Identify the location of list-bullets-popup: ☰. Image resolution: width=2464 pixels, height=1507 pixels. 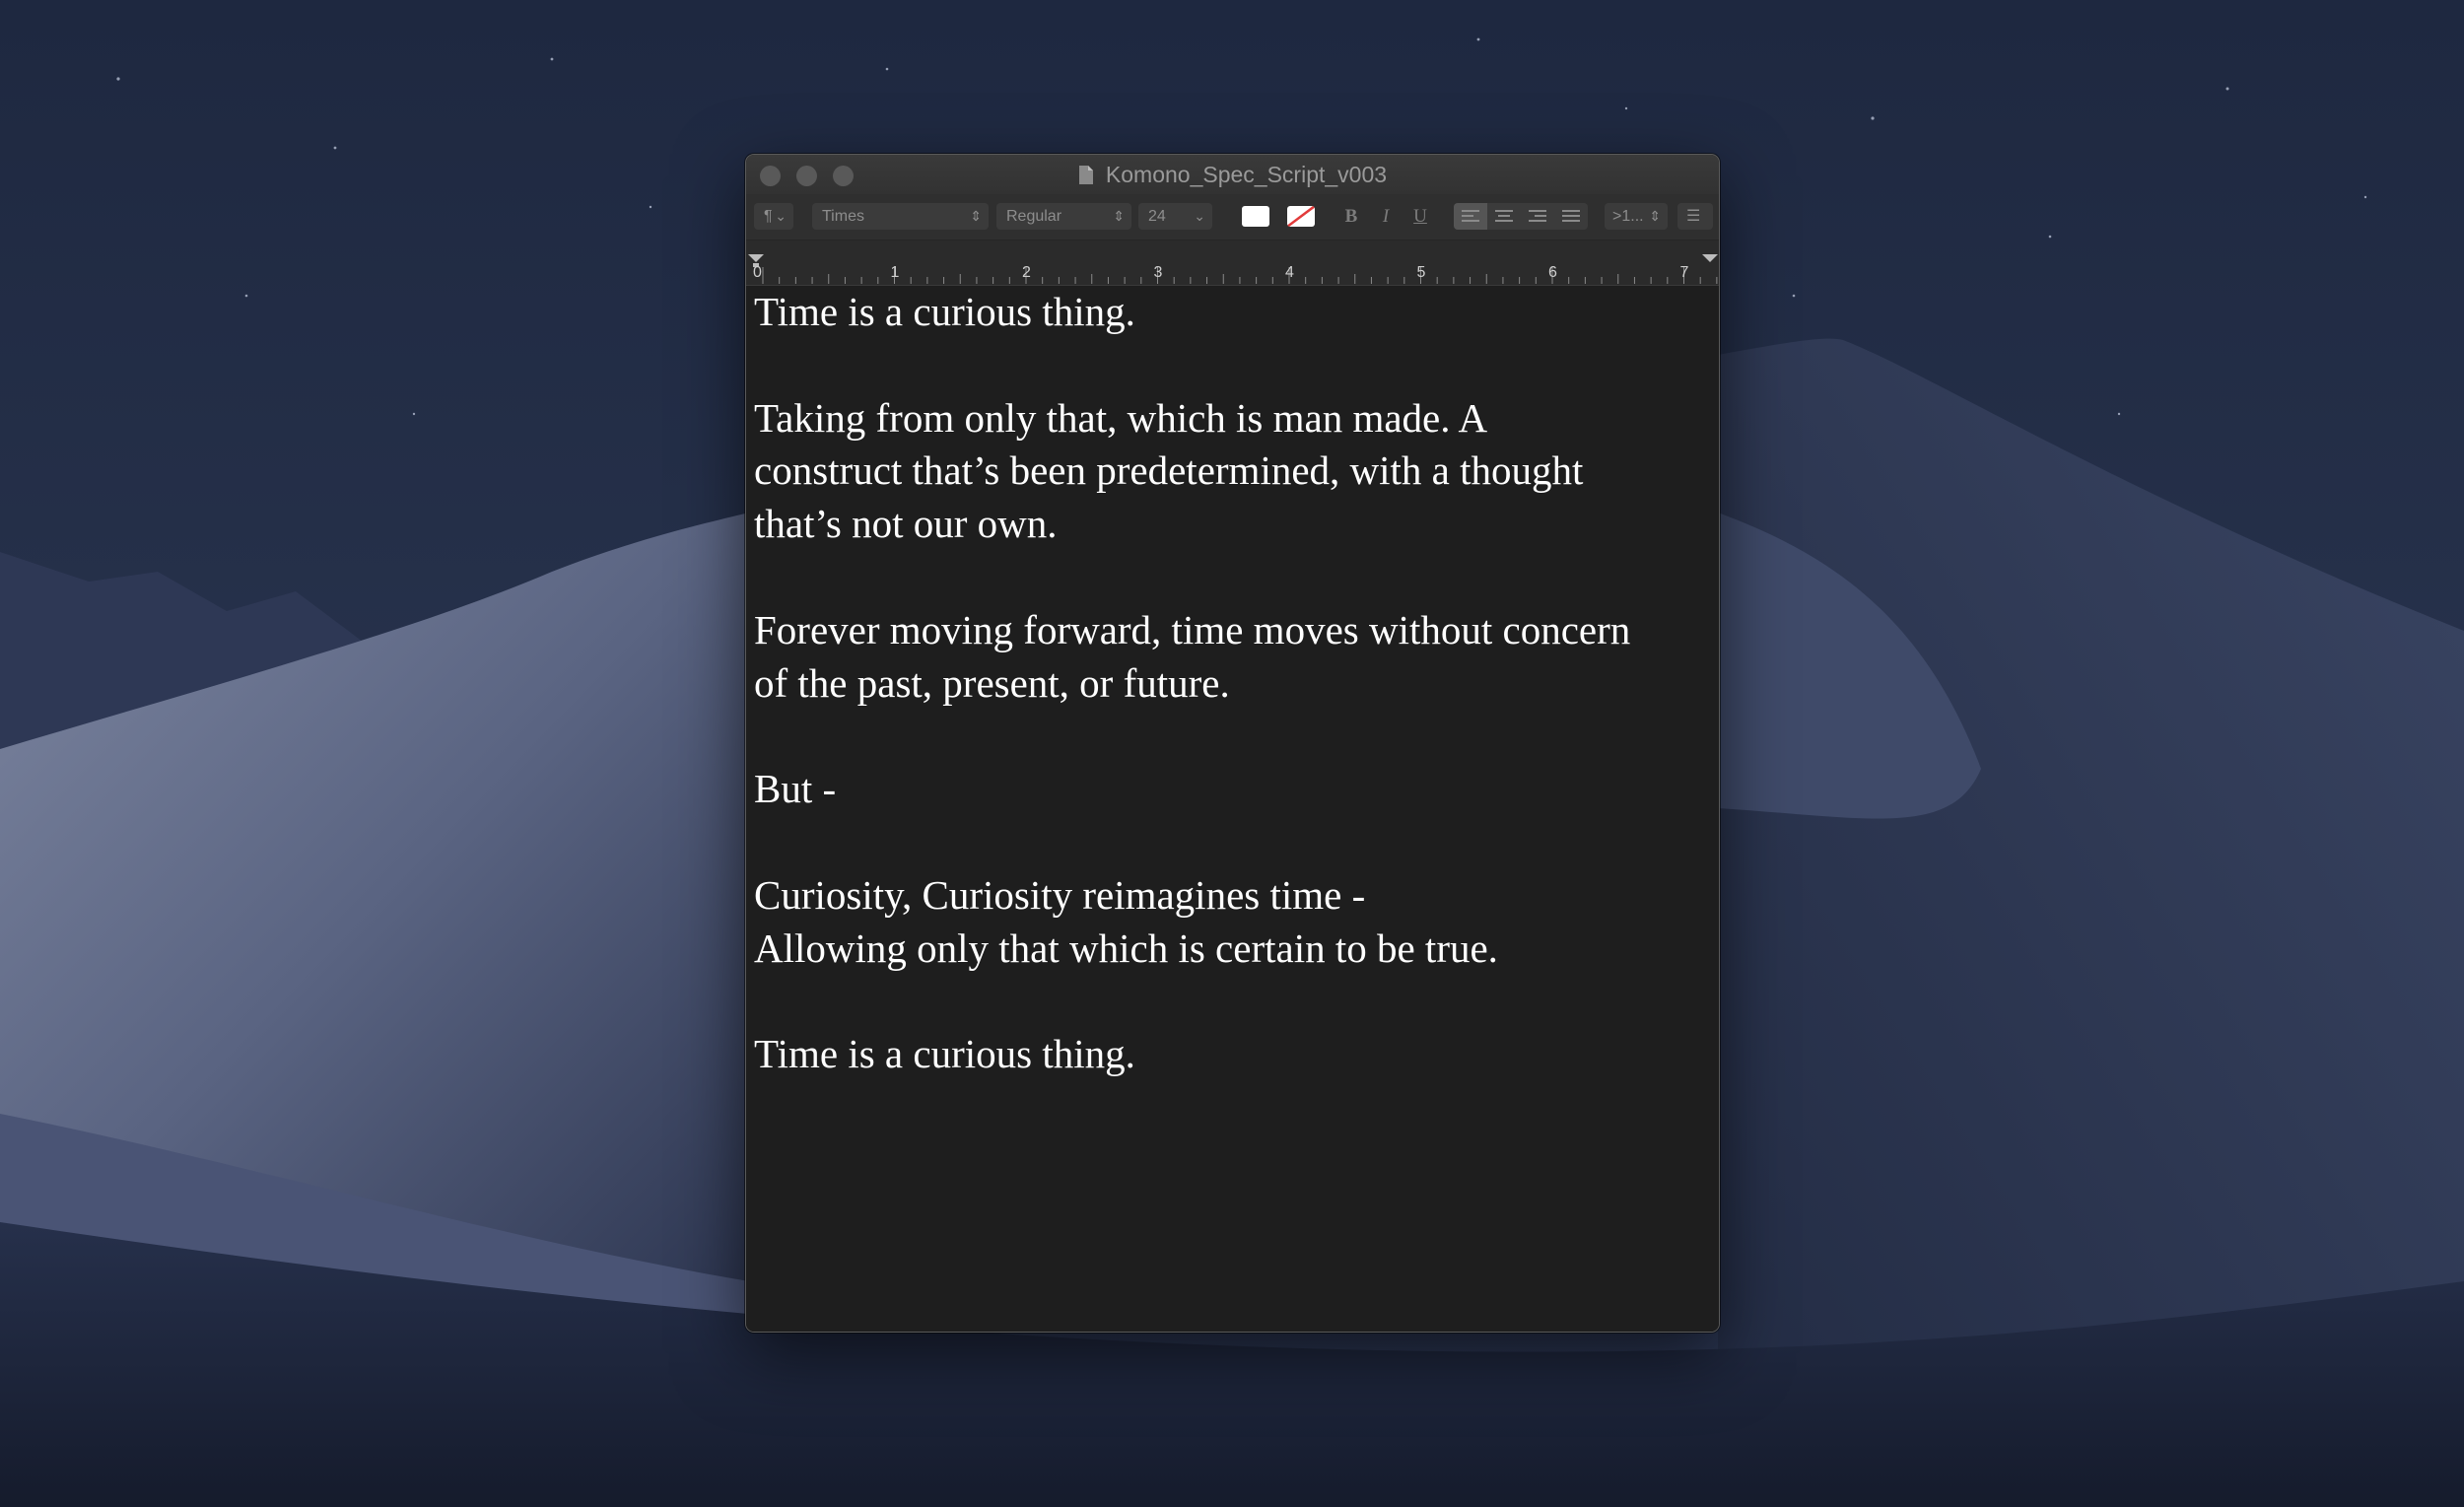
(1695, 216).